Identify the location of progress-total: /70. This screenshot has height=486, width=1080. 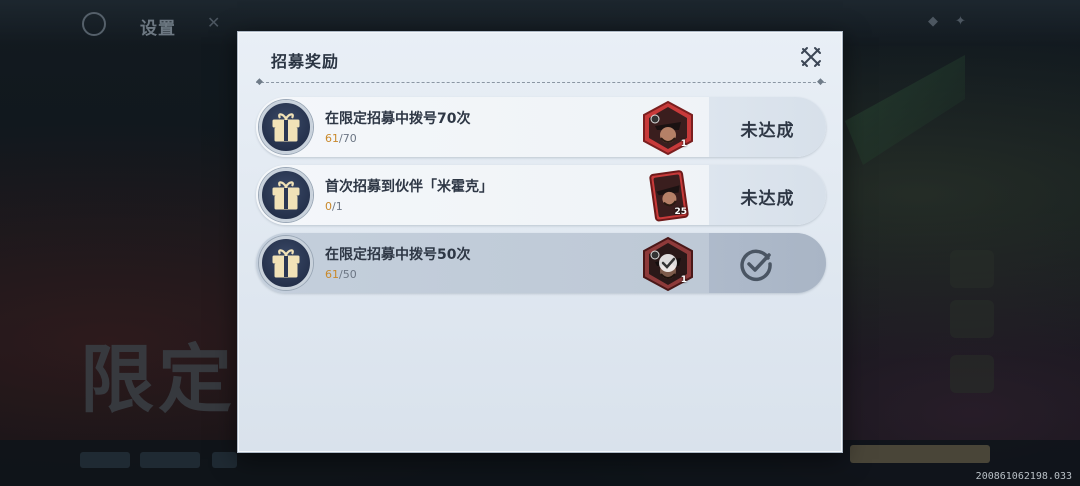
(348, 138).